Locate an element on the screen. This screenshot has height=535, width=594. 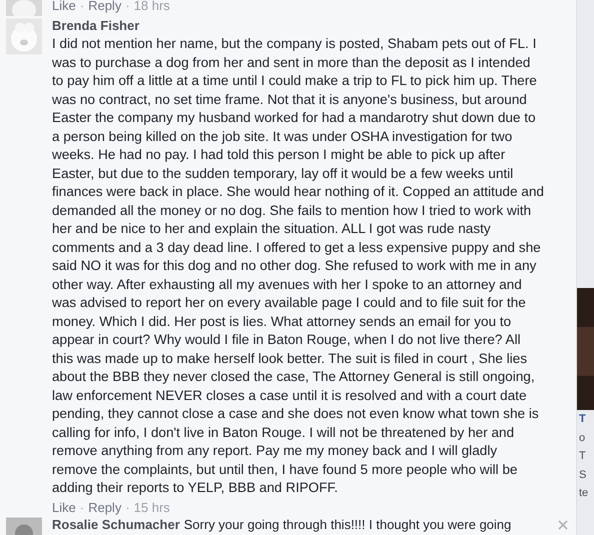
sidebar-text: te is located at coordinates (584, 493).